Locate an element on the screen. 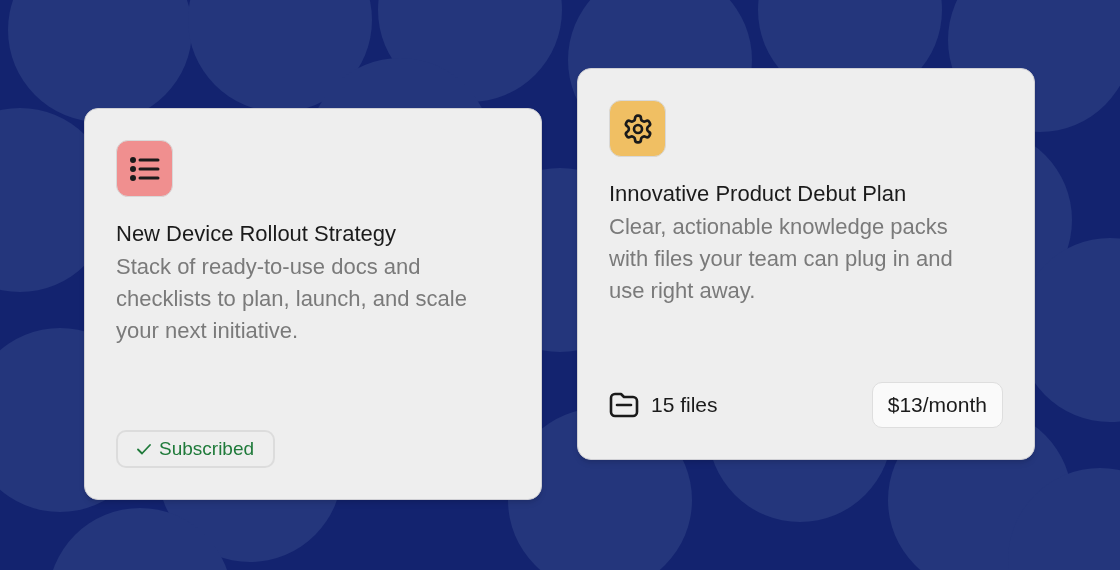 The width and height of the screenshot is (1120, 570). card-title: Innovative Product Debut Plan is located at coordinates (758, 194).